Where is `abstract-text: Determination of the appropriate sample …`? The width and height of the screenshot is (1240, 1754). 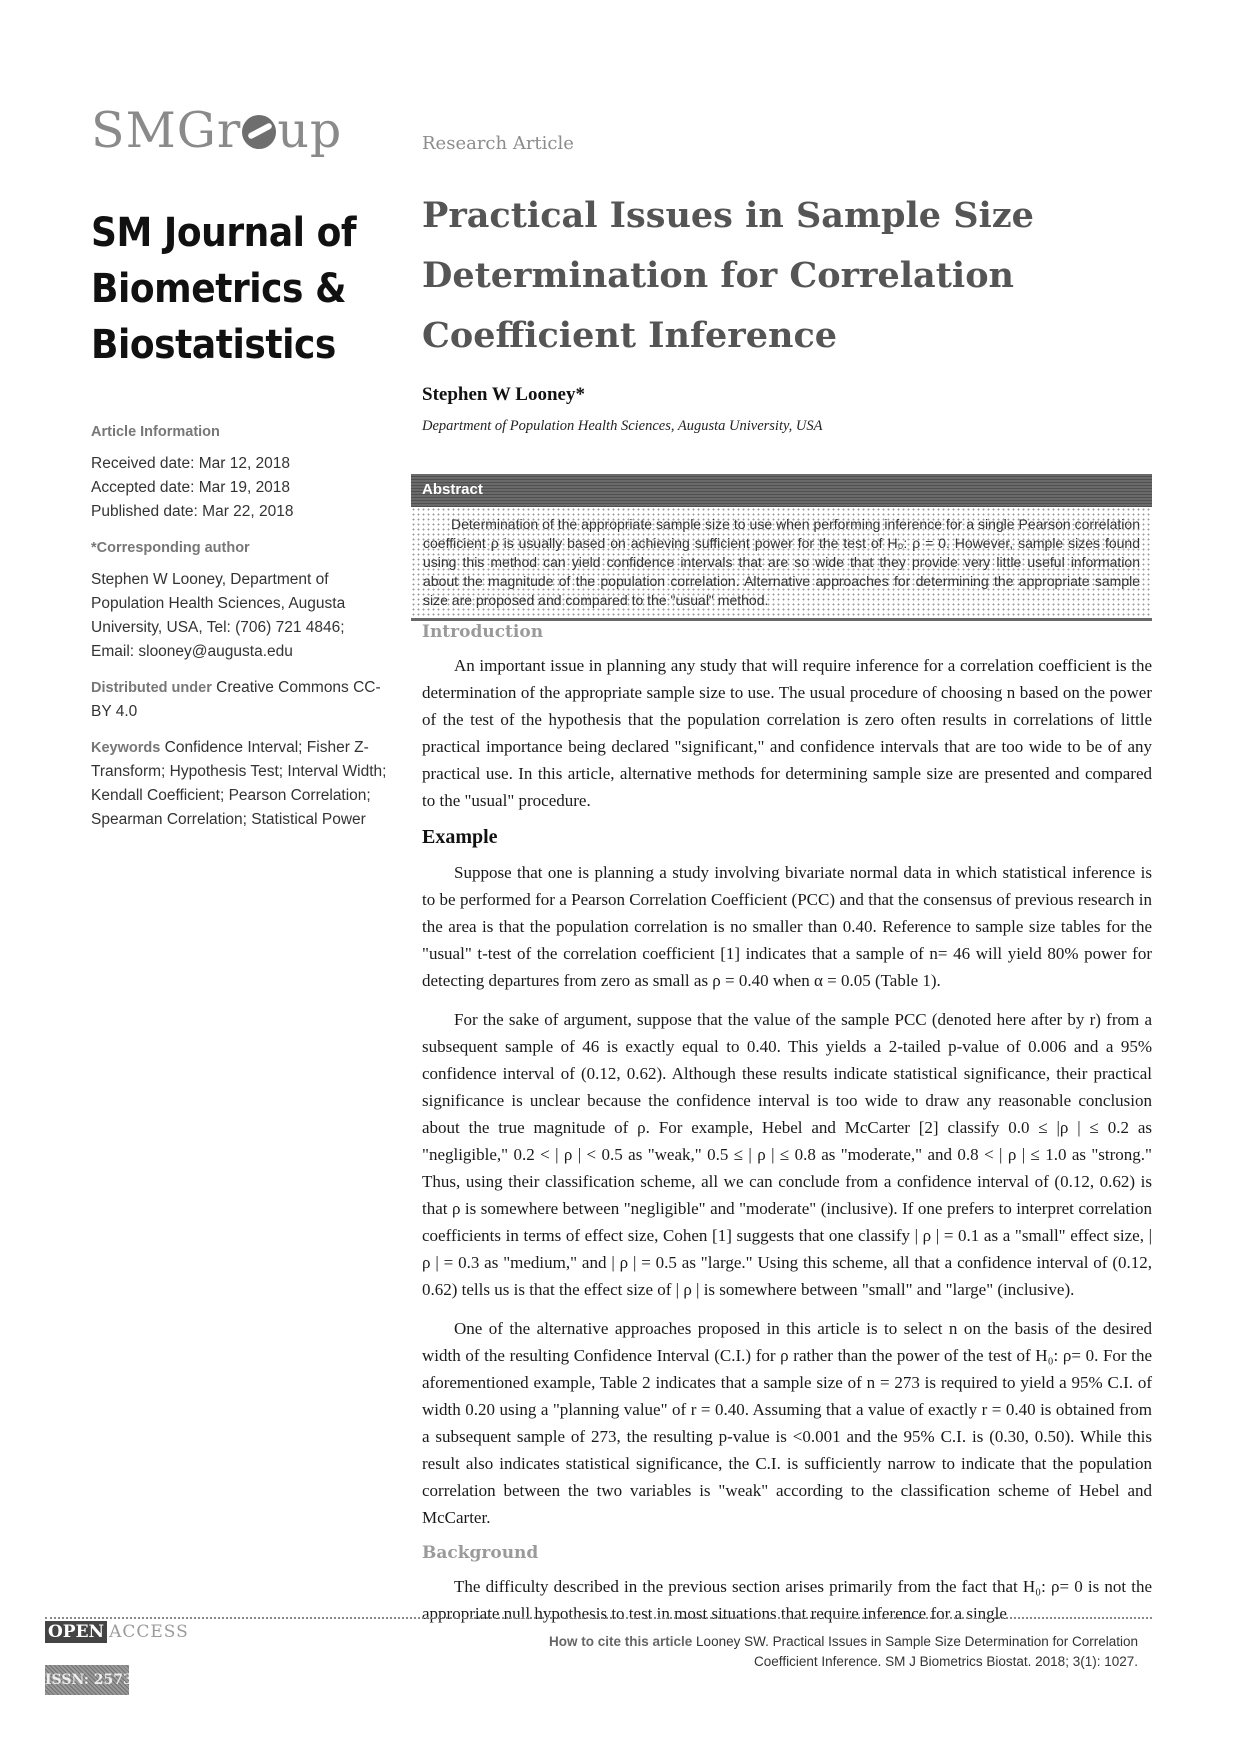
abstract-text: Determination of the appropriate sample … is located at coordinates (781, 564).